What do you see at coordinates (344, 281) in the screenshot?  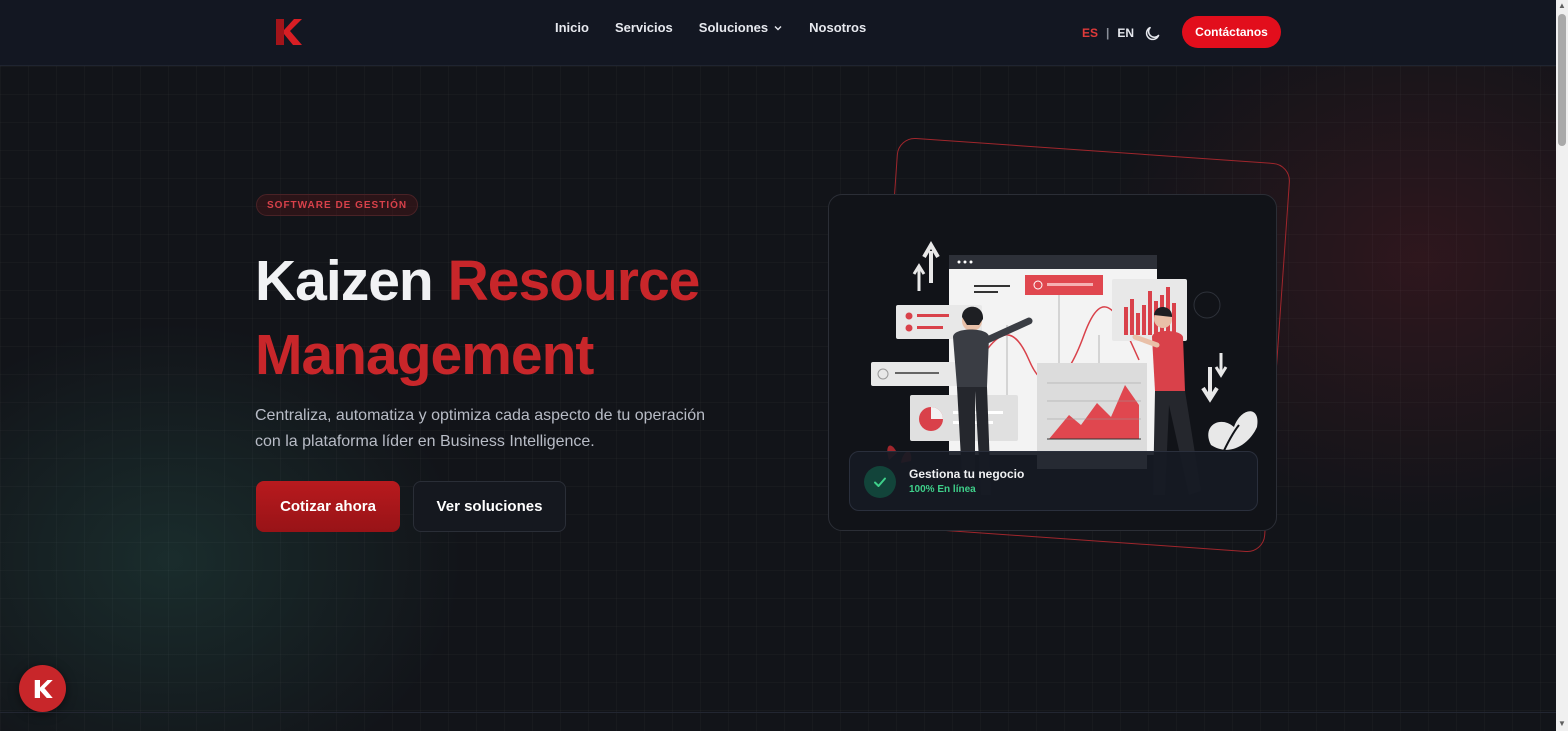 I see `hero-title-white: Kaizen` at bounding box center [344, 281].